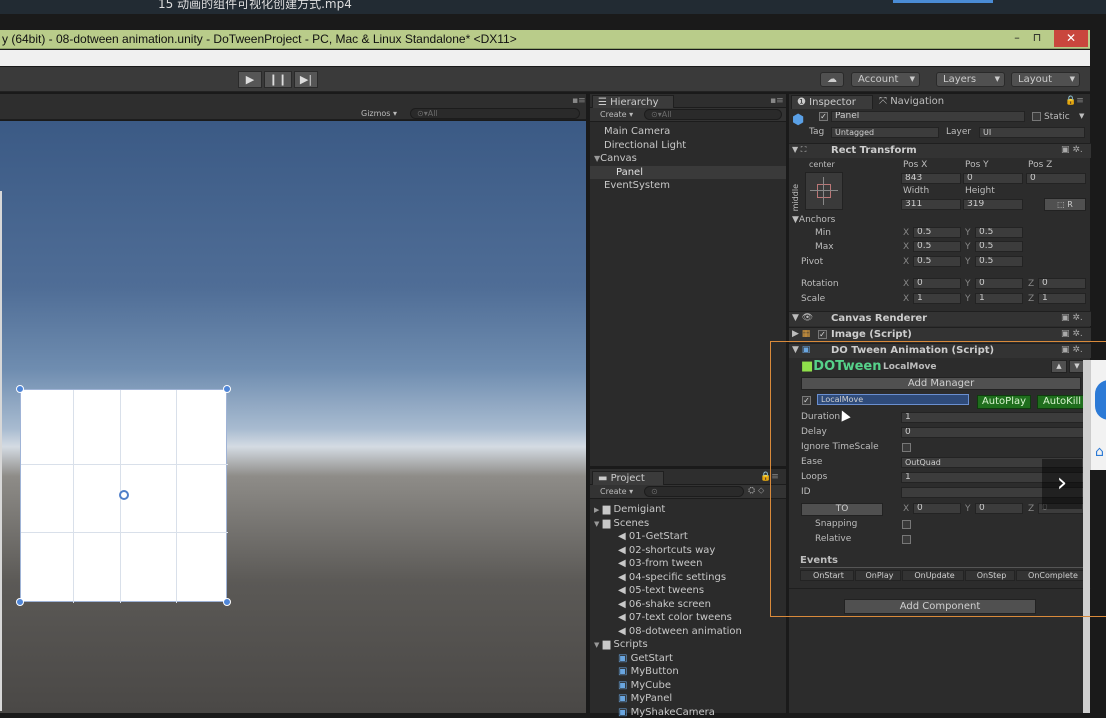  I want to click on folder-scripts: ▼ ▆ Scripts, so click(621, 644).